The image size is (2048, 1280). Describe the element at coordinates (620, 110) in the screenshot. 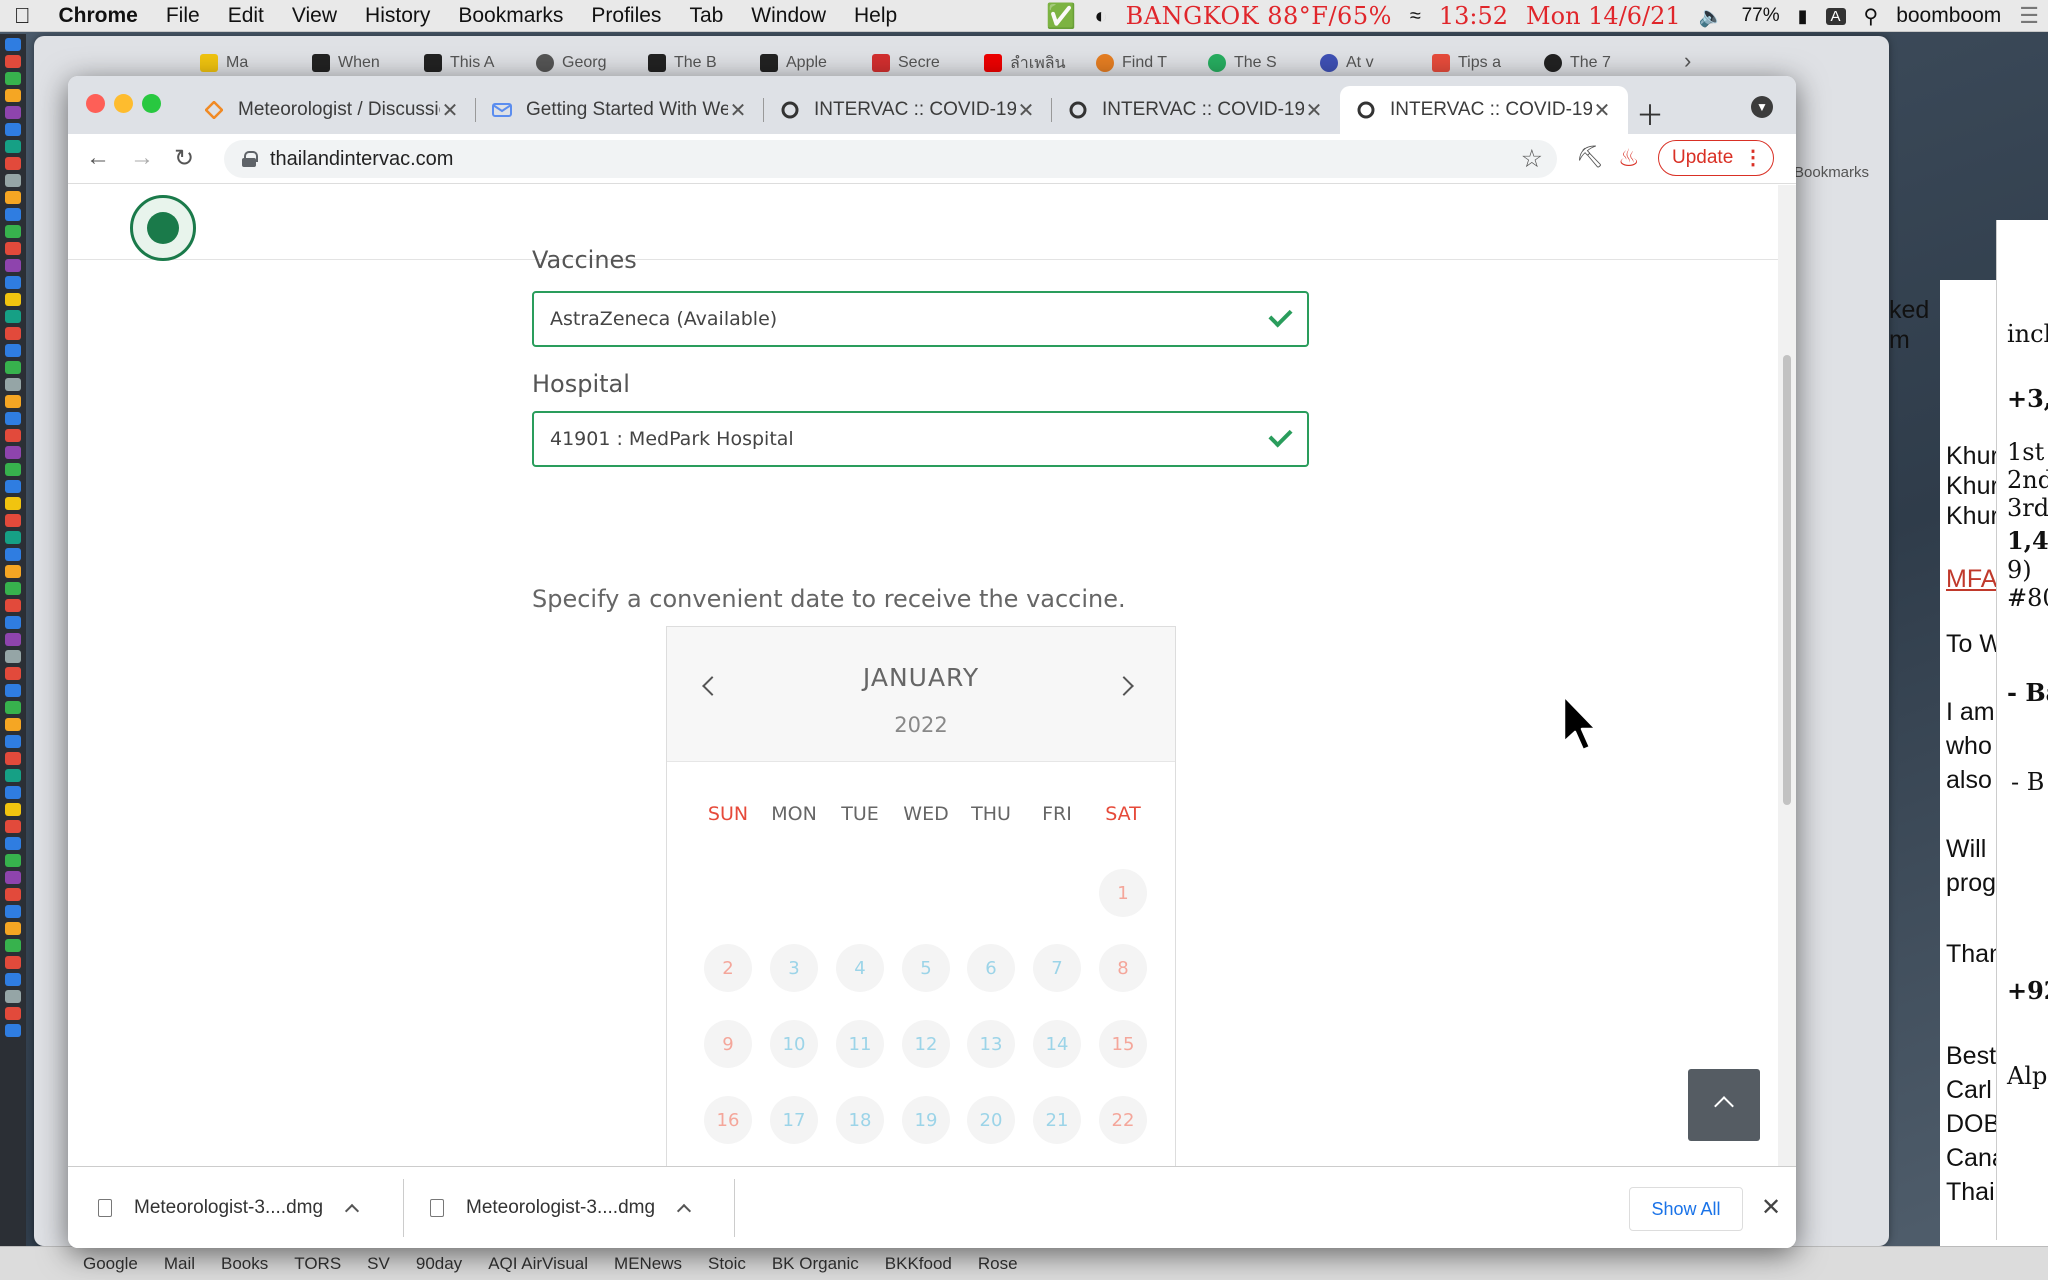

I see `tab-getting-started: Getting Started With We ✕` at that location.